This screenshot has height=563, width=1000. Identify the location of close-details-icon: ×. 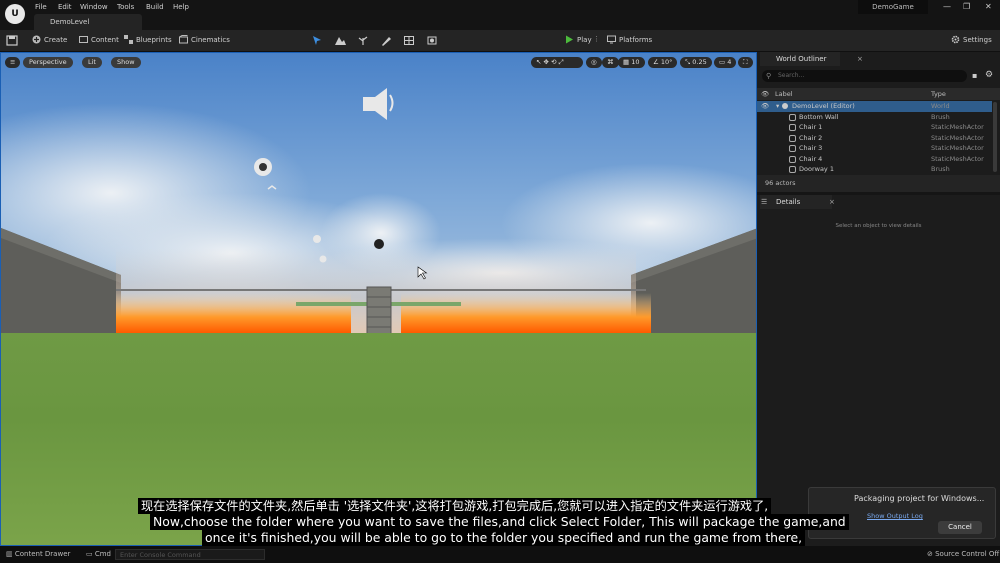
(832, 202).